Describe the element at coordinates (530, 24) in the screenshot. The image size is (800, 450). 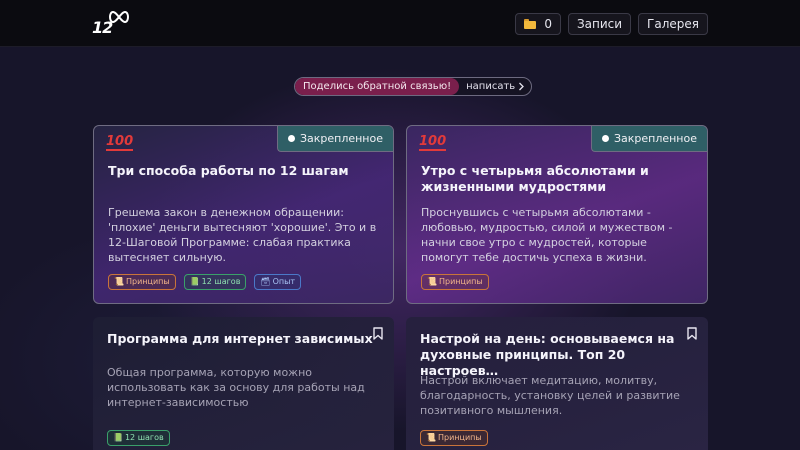
I see `folder-icon` at that location.